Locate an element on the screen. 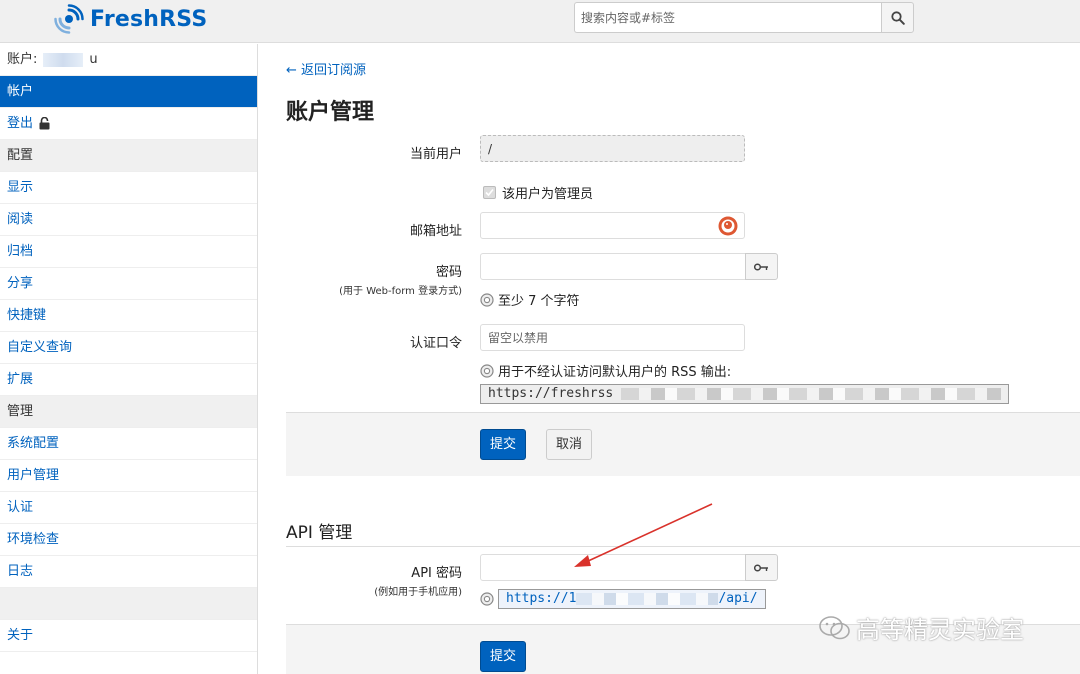 The height and width of the screenshot is (674, 1080). api-submit-button: 提交 is located at coordinates (503, 656).